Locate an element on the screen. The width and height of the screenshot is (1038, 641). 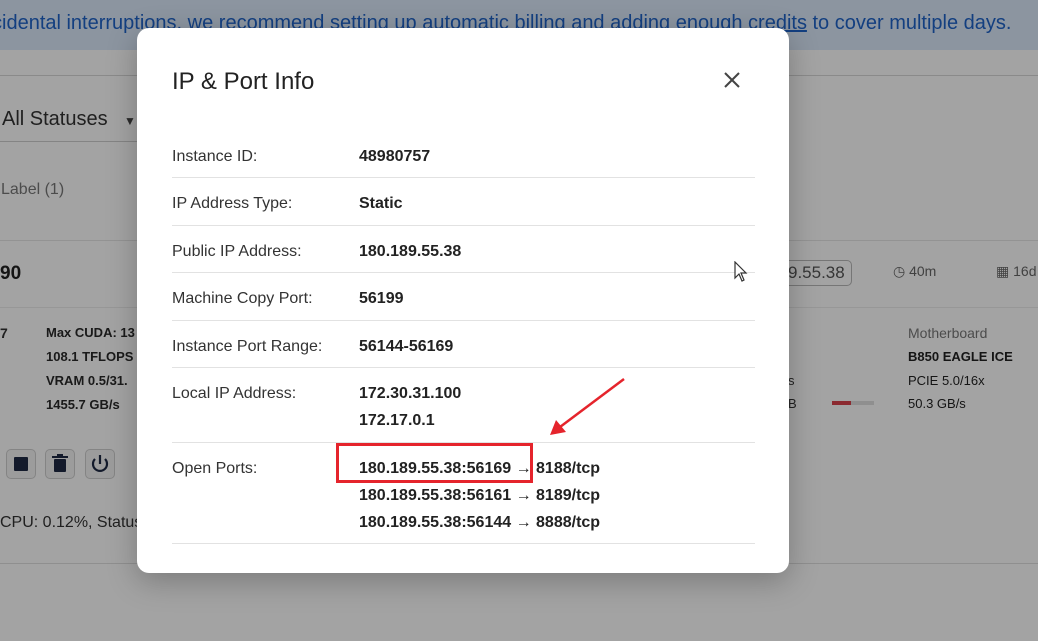
row-label: Instance ID: is located at coordinates (215, 156).